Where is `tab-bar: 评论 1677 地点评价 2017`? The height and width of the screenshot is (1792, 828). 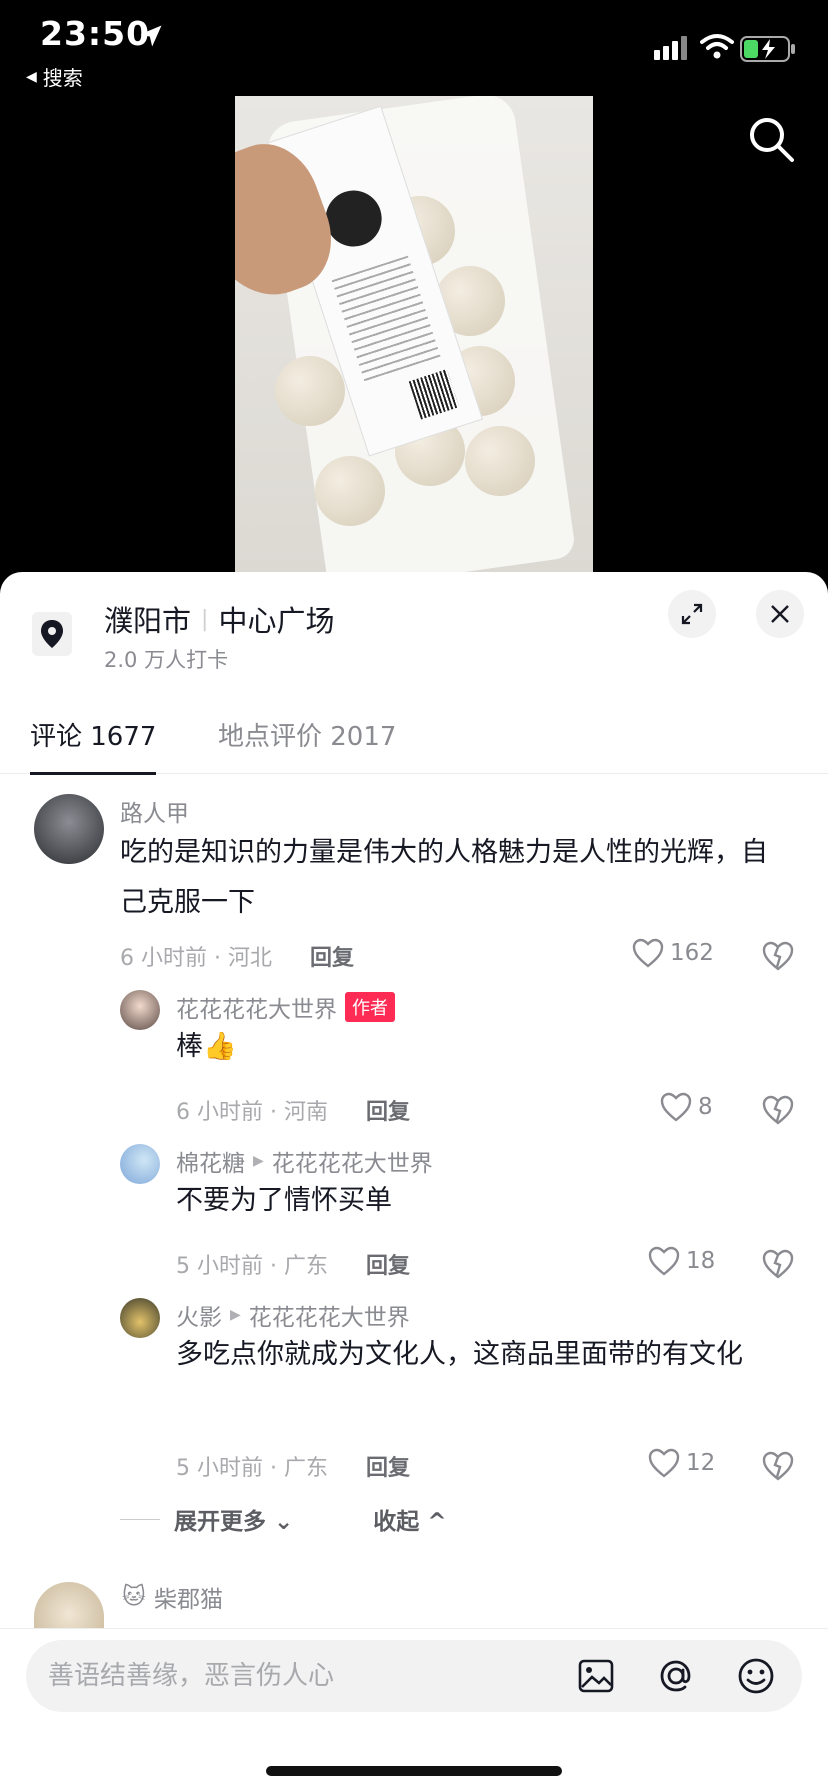 tab-bar: 评论 1677 地点评价 2017 is located at coordinates (414, 738).